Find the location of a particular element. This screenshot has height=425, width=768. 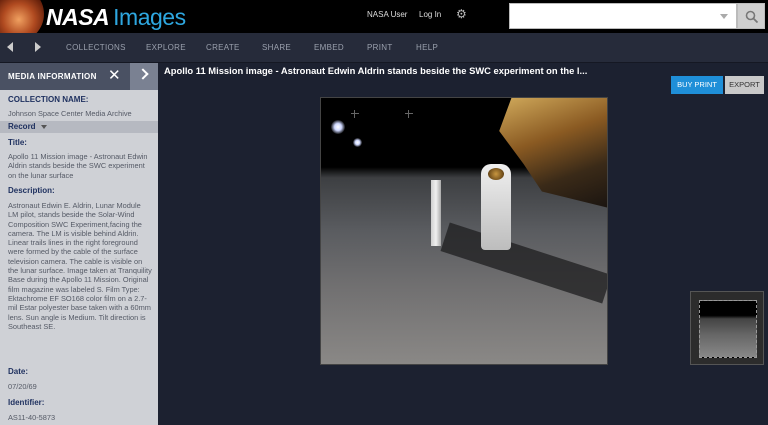

collection-name-label: COLLECTION NAME: is located at coordinates (48, 99).